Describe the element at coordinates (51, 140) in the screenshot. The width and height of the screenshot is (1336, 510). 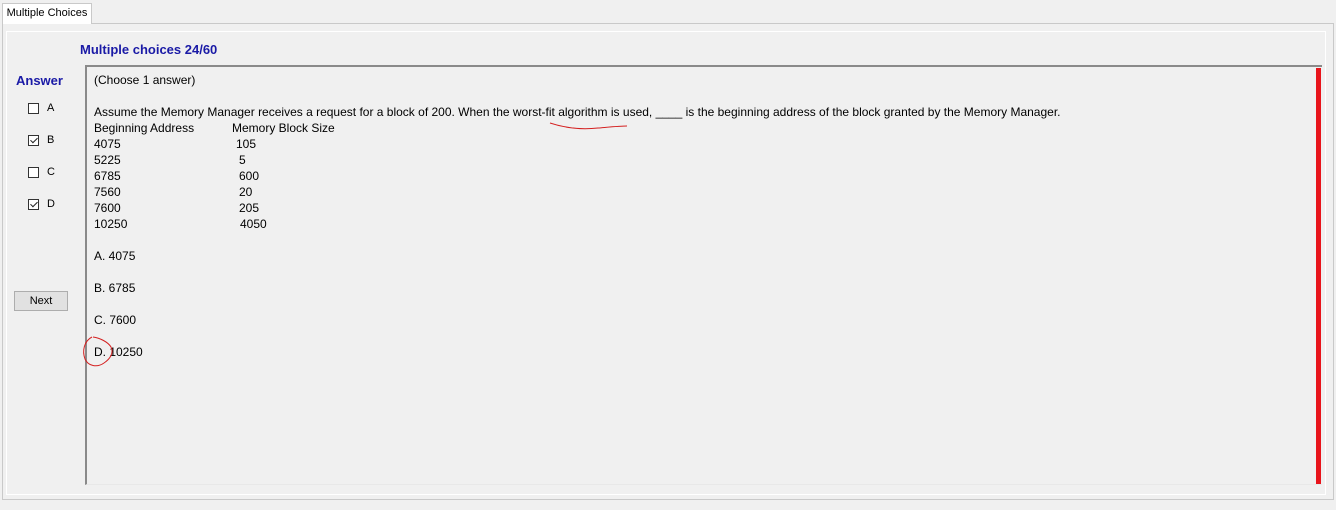
I see `option-letter: B` at that location.